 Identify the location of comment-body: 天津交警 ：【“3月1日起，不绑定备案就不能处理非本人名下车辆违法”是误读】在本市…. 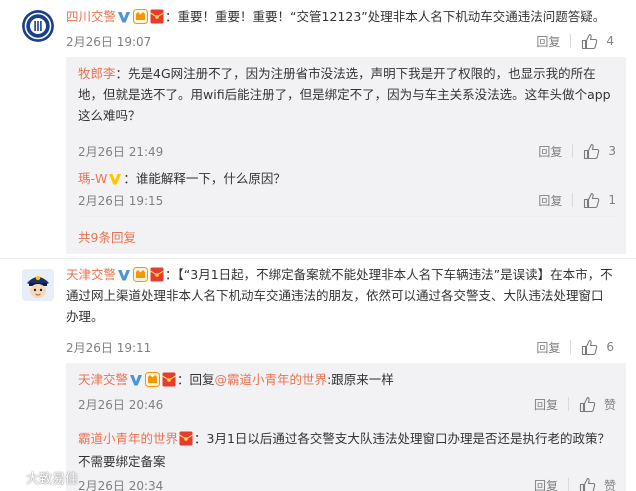
(340, 295).